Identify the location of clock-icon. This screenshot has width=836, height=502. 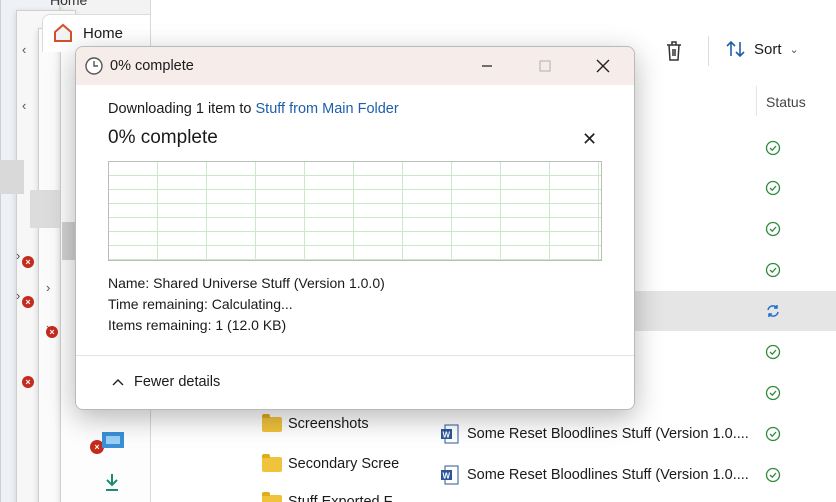
(94, 66).